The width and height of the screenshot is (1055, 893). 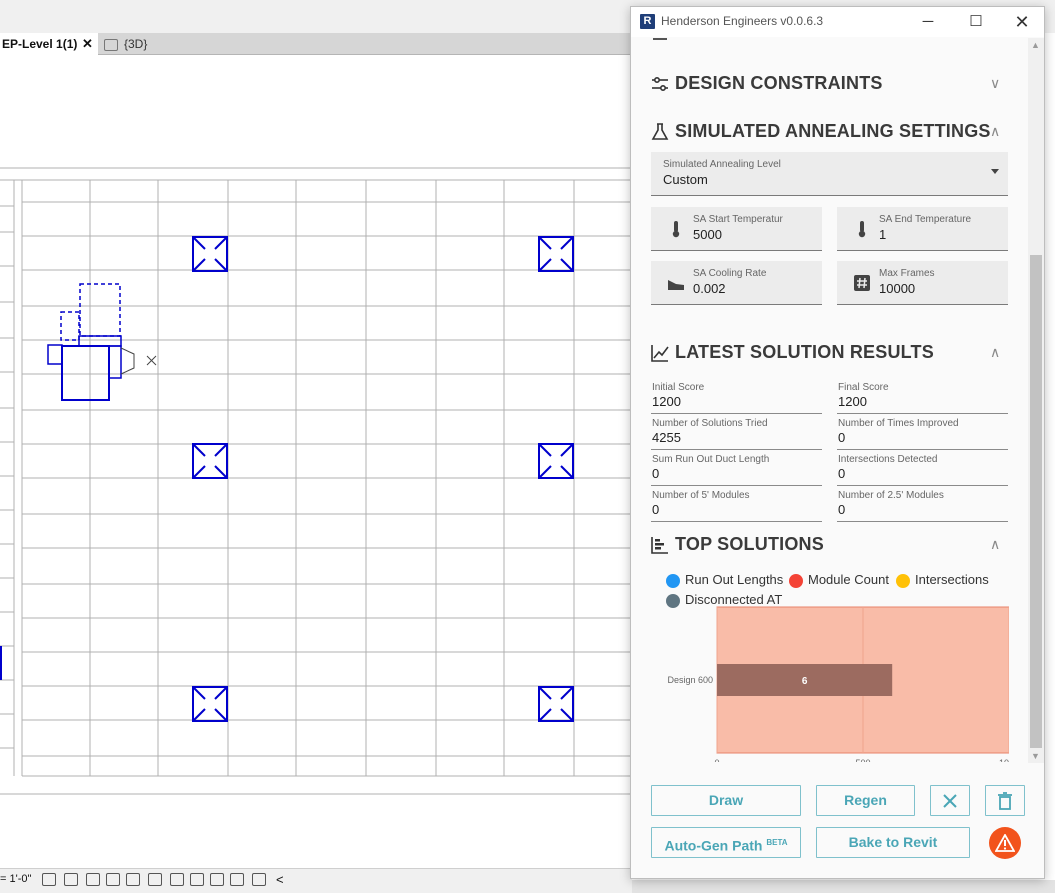 I want to click on window-title: Henderson Engineers v0.0.6.3, so click(x=742, y=21).